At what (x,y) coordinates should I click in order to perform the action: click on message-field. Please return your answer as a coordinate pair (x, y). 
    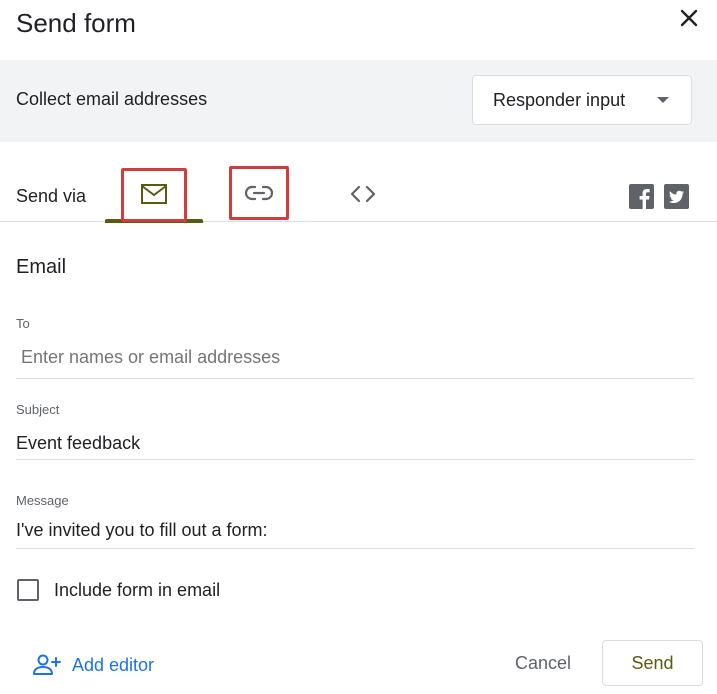
    Looking at the image, I should click on (355, 533).